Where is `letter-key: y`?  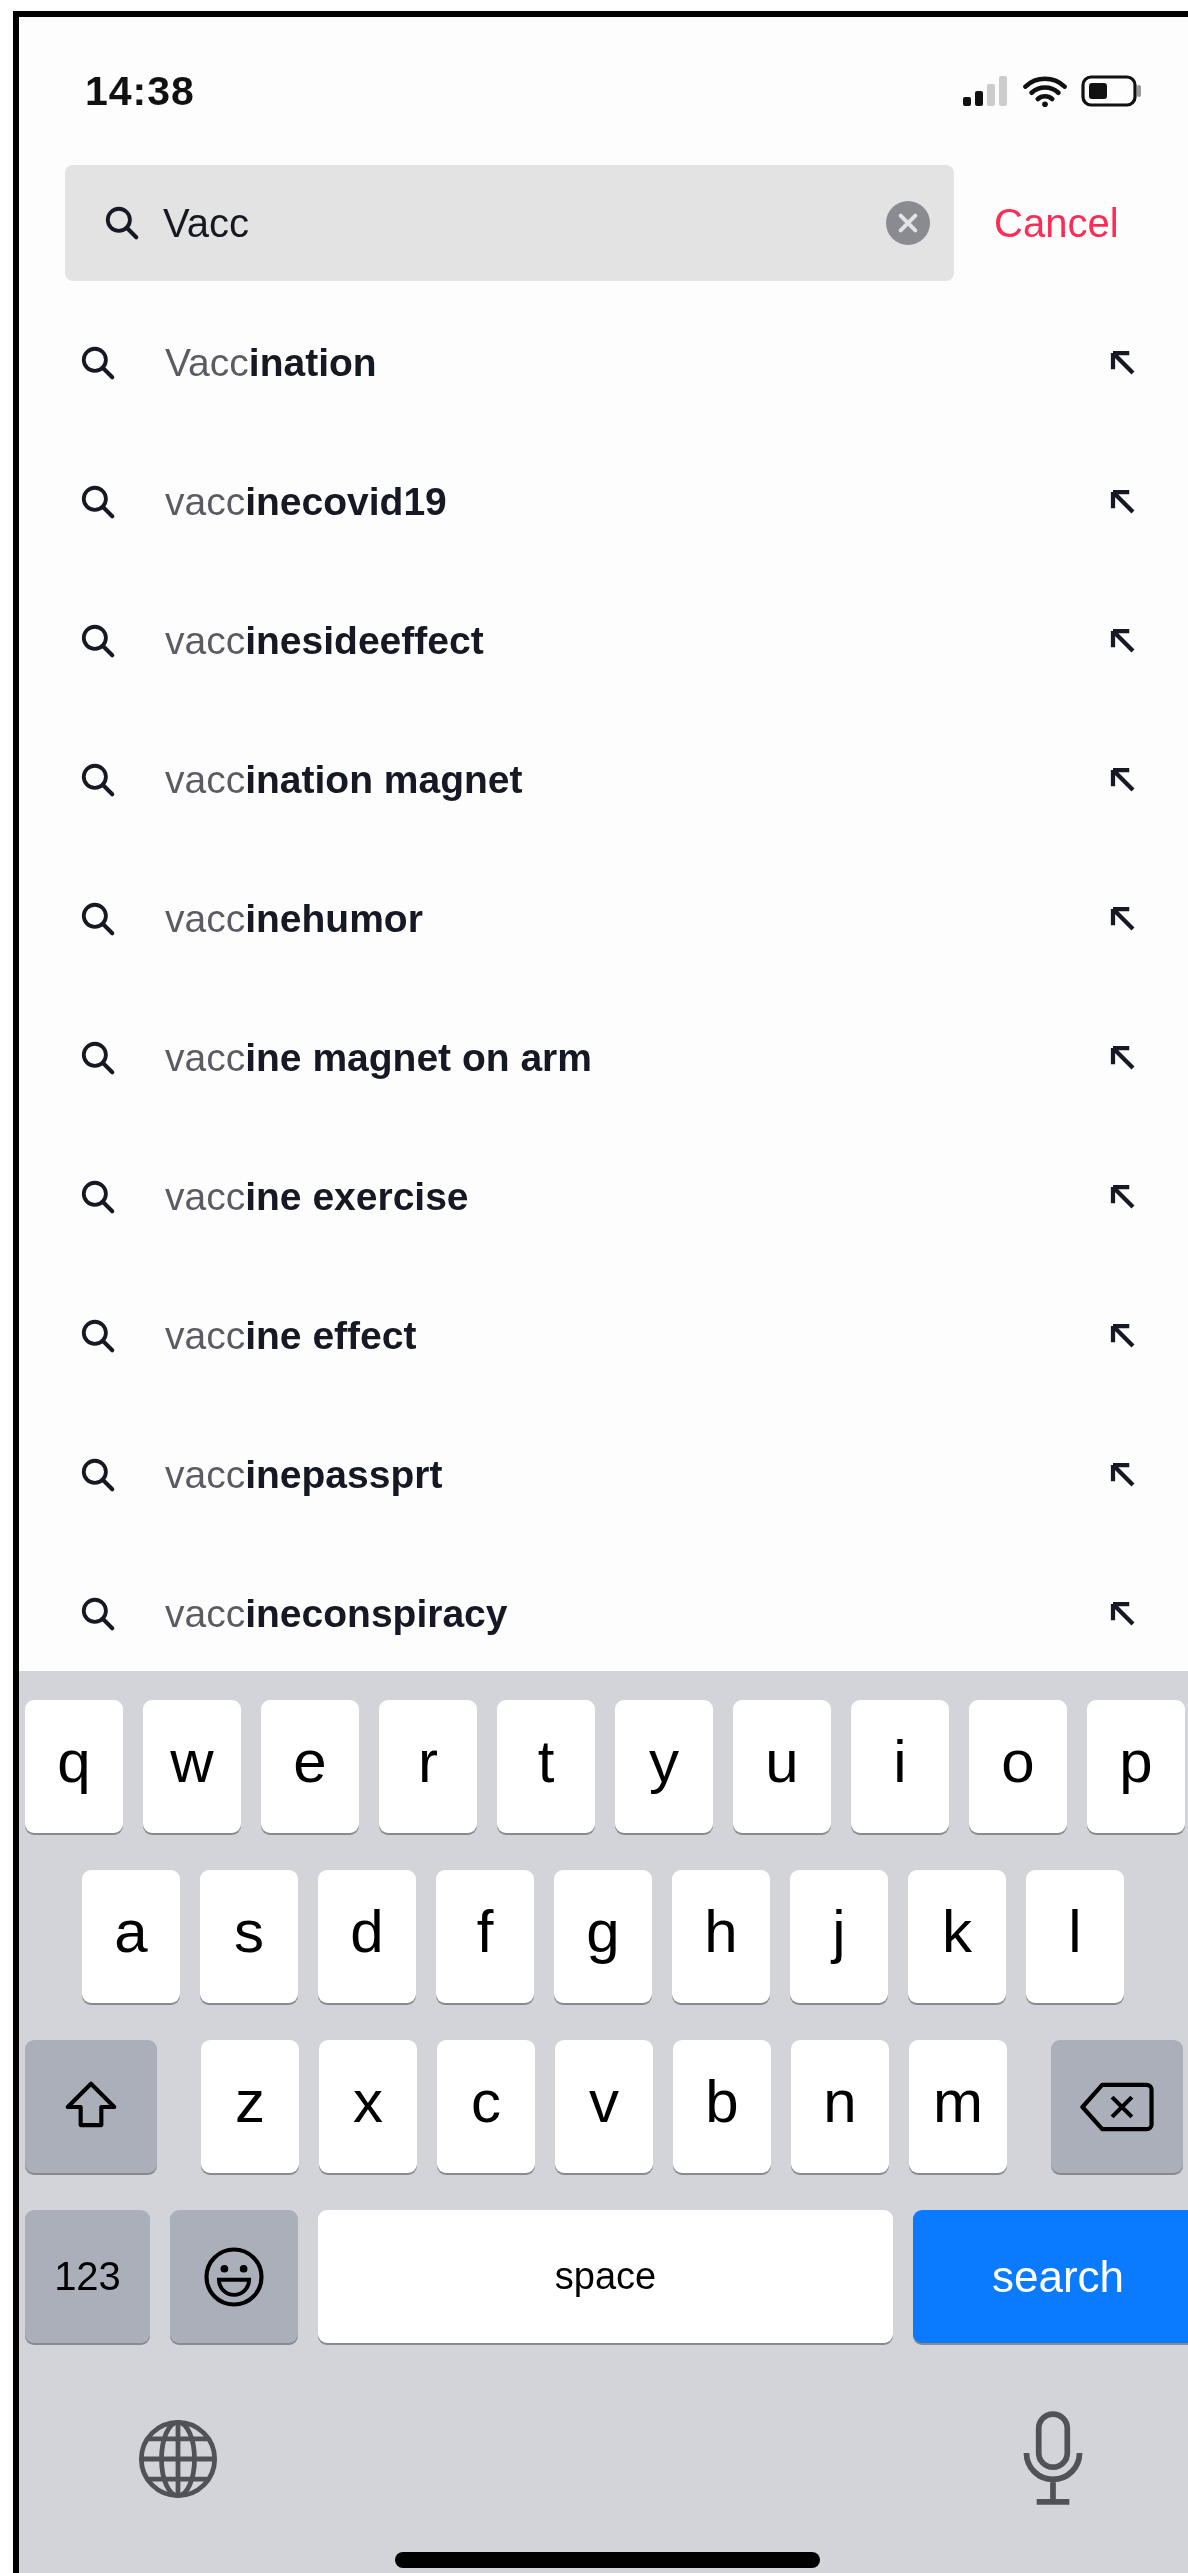 letter-key: y is located at coordinates (664, 1766).